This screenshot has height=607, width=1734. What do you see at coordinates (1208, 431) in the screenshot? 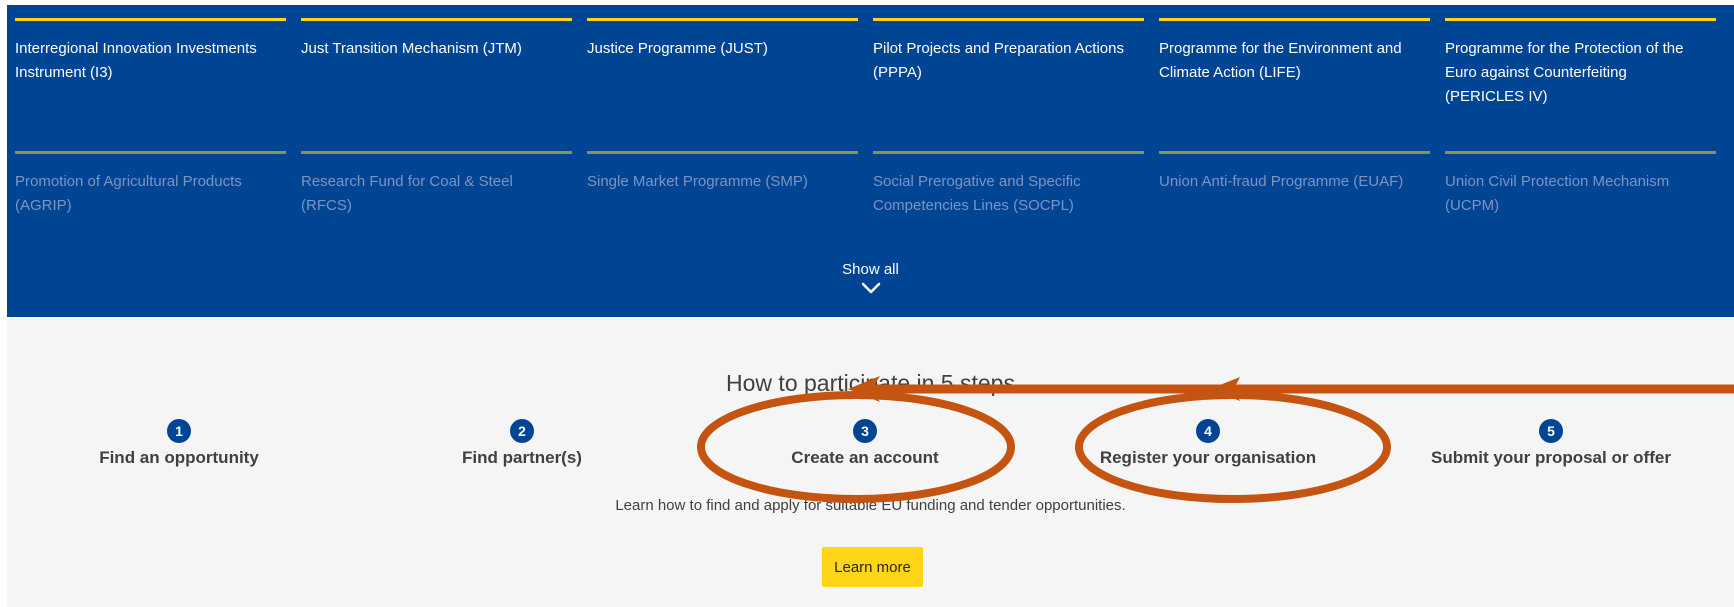
I see `step-number-badge: 4` at bounding box center [1208, 431].